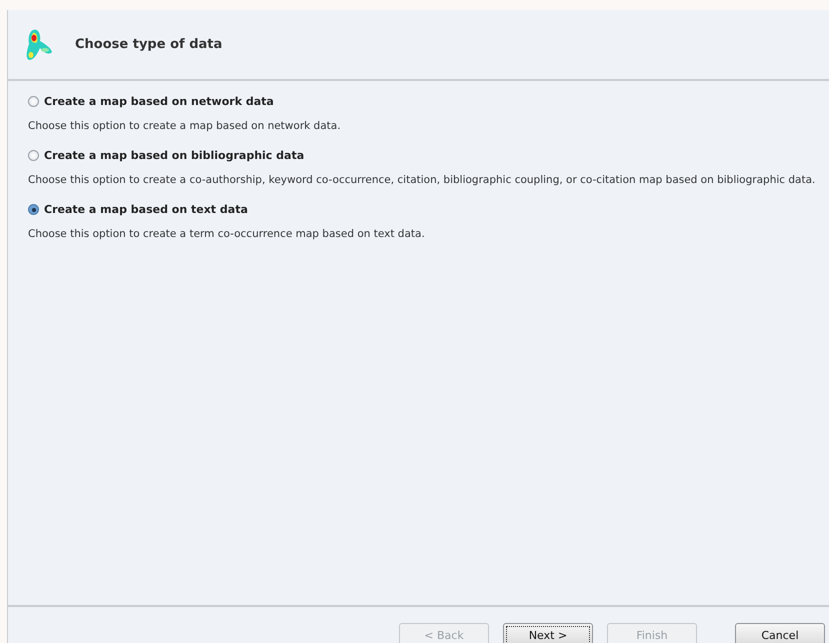 The width and height of the screenshot is (829, 643). I want to click on option-label: Create a map based on text data, so click(146, 209).